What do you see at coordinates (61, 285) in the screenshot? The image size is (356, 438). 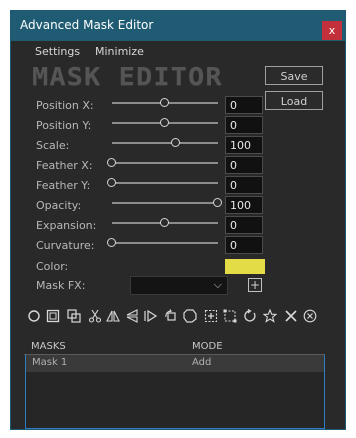 I see `mask-fx-label: Mask FX:` at bounding box center [61, 285].